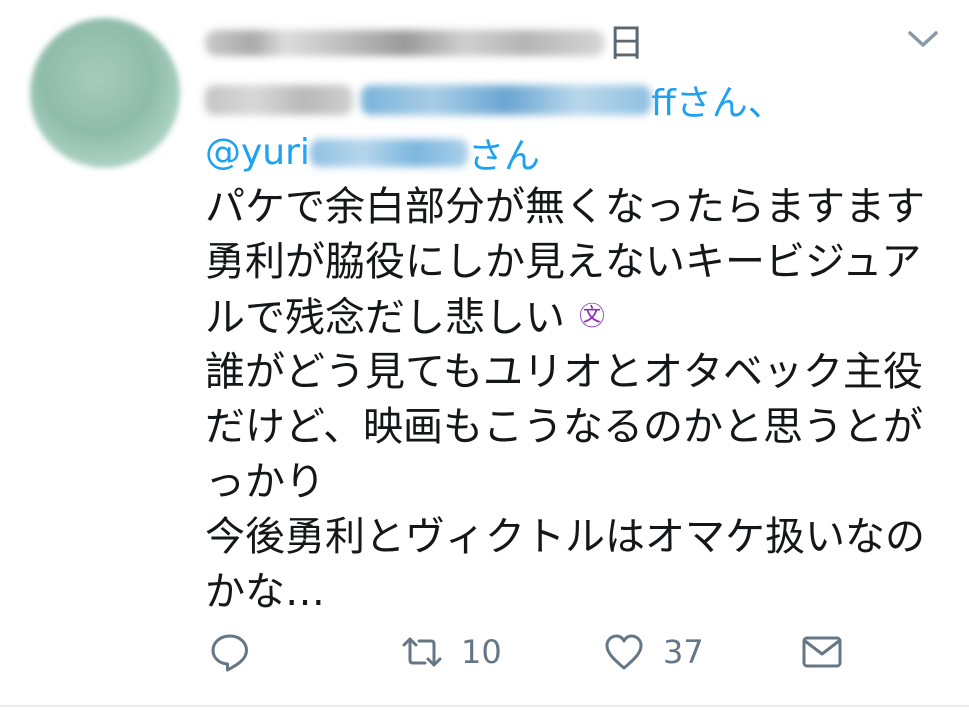  What do you see at coordinates (422, 652) in the screenshot?
I see `retweet-icon` at bounding box center [422, 652].